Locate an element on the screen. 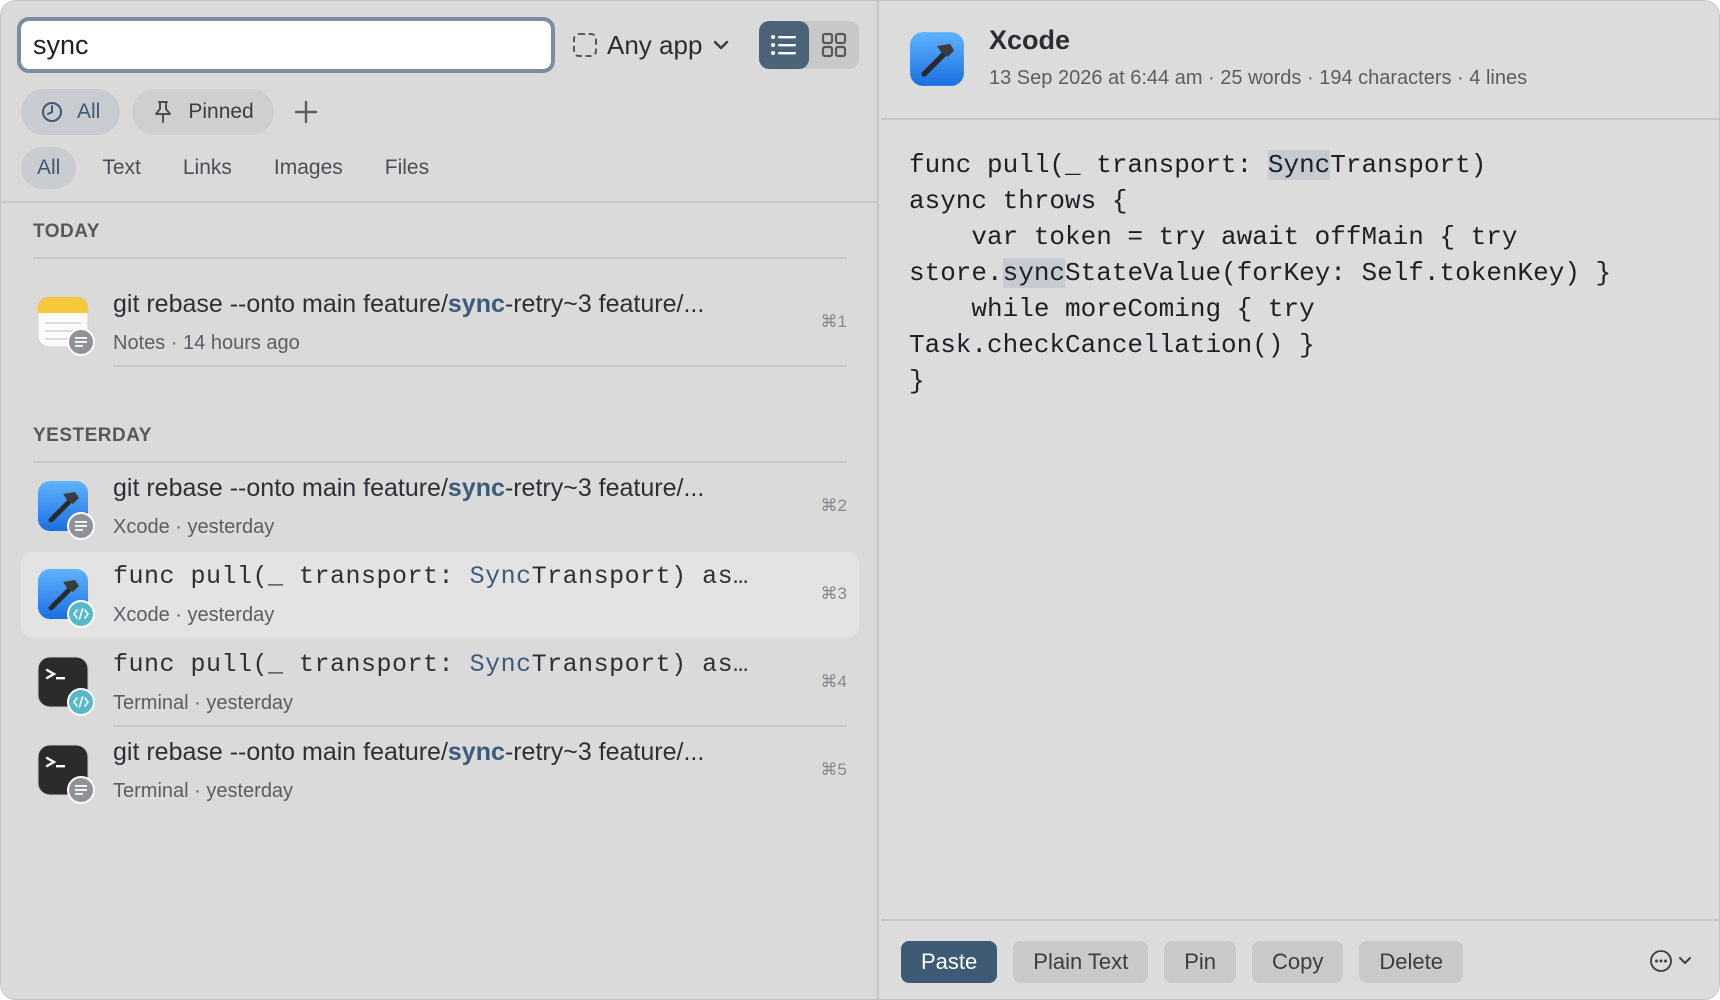  action-bar: Paste Plain Text Pin Copy Delete is located at coordinates (1182, 962).